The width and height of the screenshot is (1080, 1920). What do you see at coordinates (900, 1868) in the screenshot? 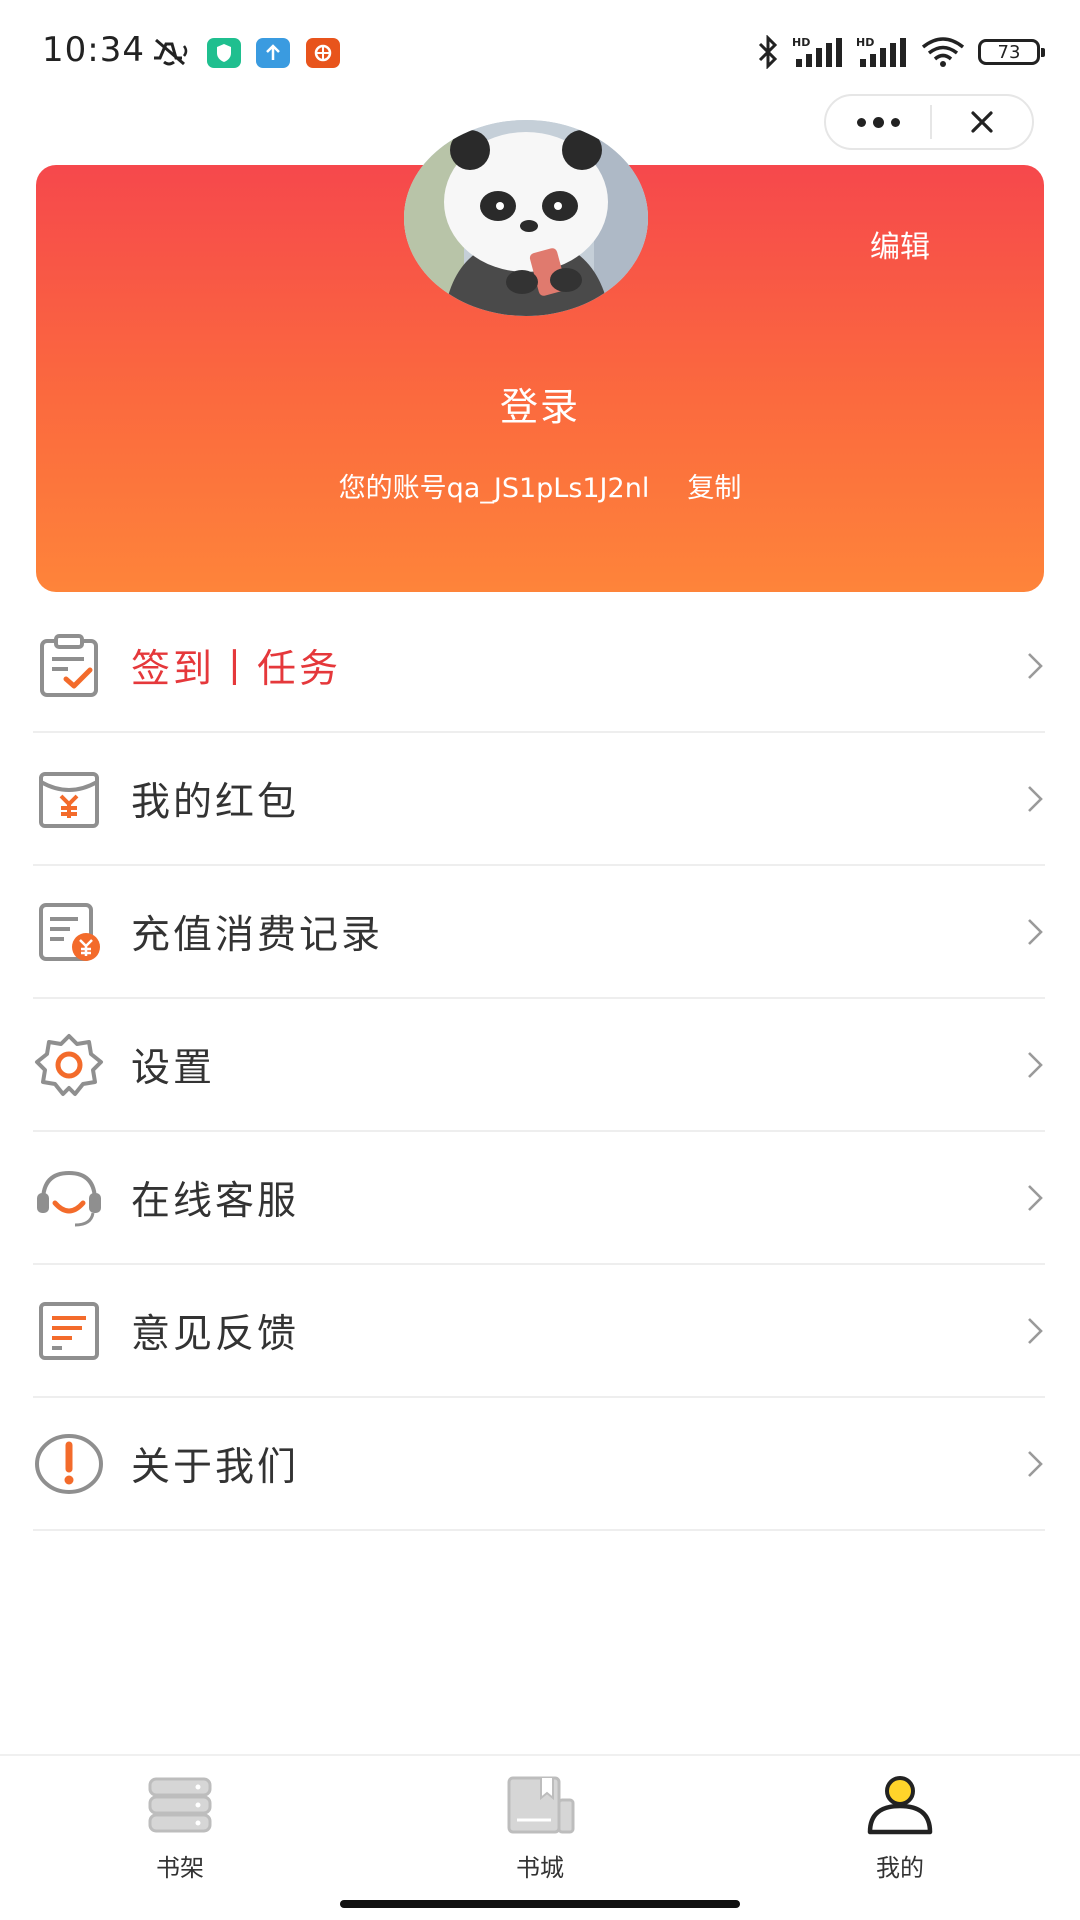
I see `tab-label: 我的` at bounding box center [900, 1868].